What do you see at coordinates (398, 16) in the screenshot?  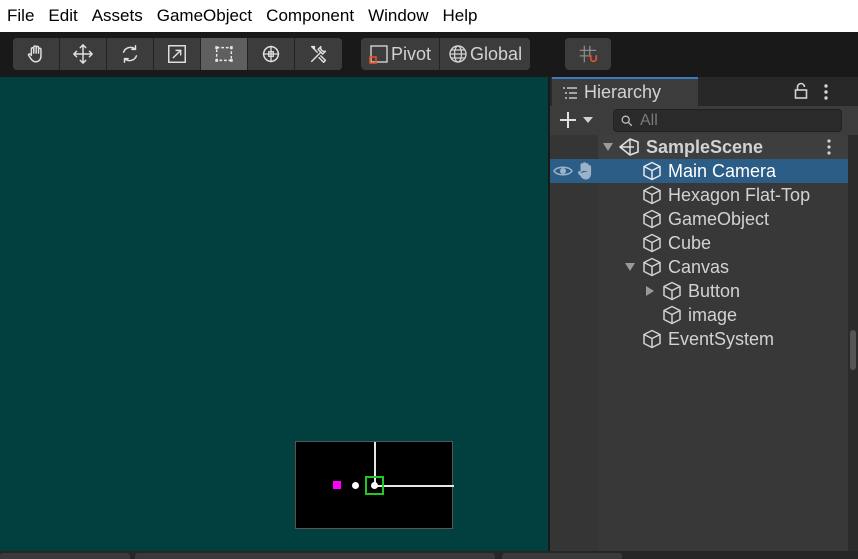 I see `menu-window: Window` at bounding box center [398, 16].